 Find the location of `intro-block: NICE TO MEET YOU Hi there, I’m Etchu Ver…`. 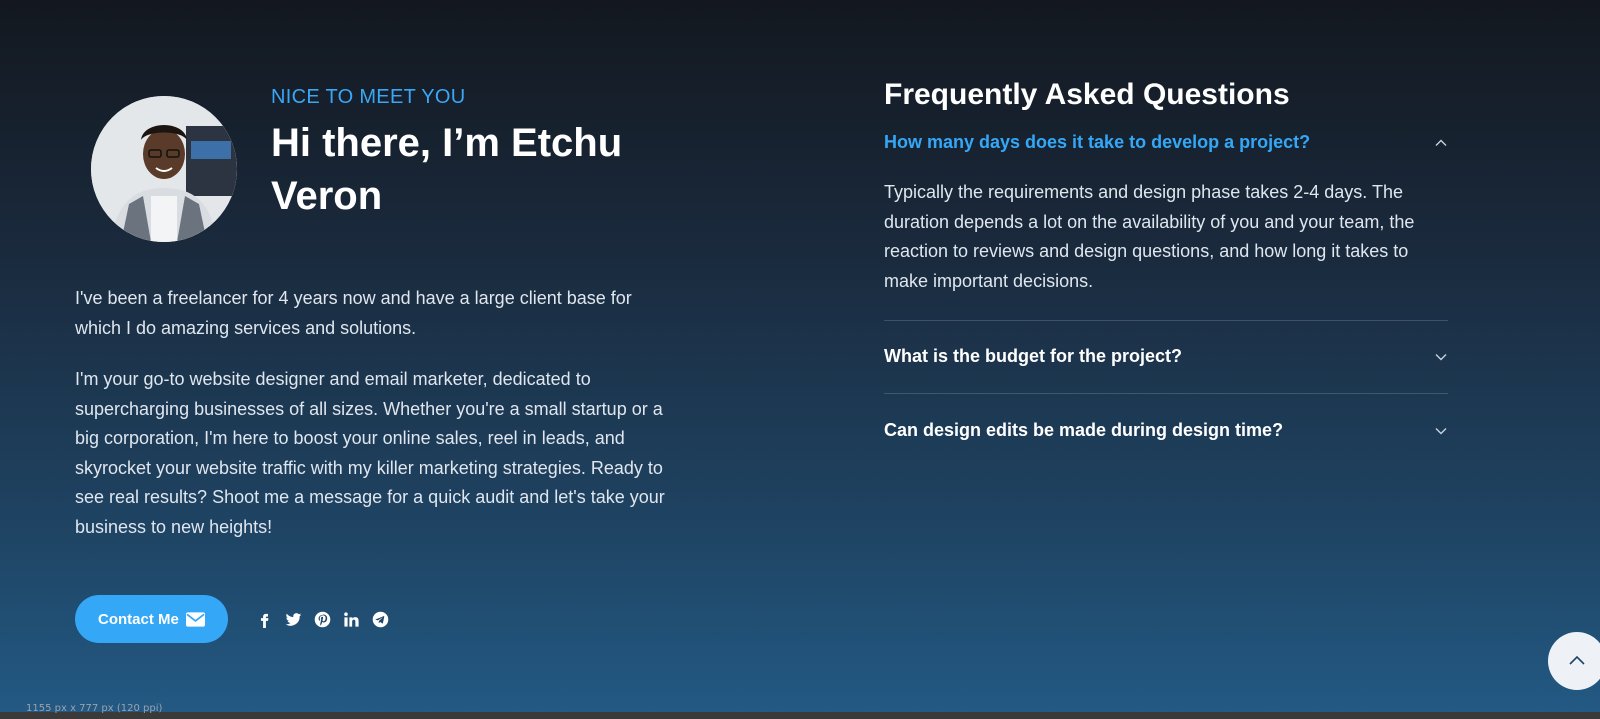

intro-block: NICE TO MEET YOU Hi there, I’m Etchu Ver… is located at coordinates (471, 154).